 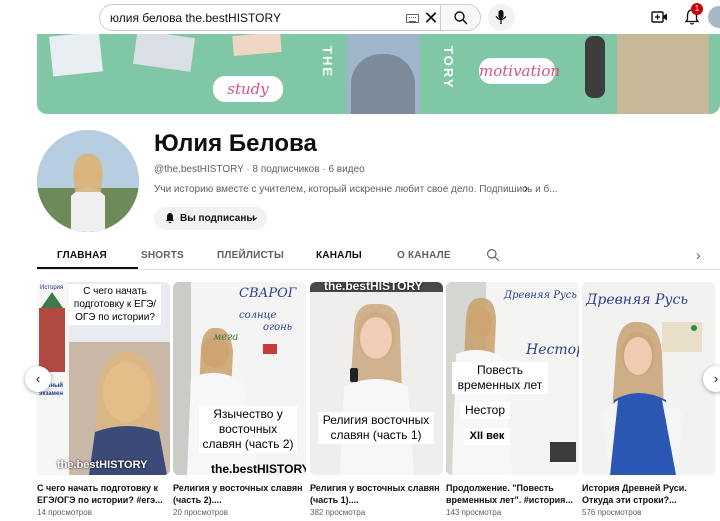 What do you see at coordinates (235, 143) in the screenshot?
I see `channel-name: Юлия Белова` at bounding box center [235, 143].